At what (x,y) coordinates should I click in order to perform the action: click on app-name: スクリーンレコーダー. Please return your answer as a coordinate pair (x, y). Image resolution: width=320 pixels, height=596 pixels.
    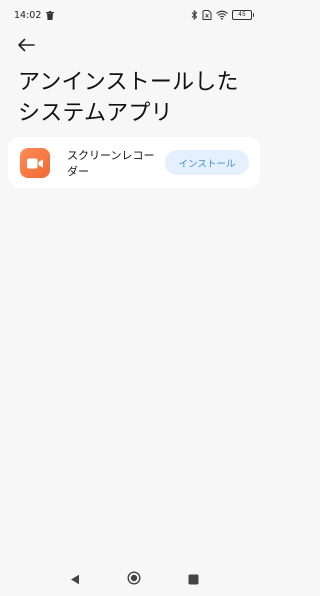
    Looking at the image, I should click on (111, 163).